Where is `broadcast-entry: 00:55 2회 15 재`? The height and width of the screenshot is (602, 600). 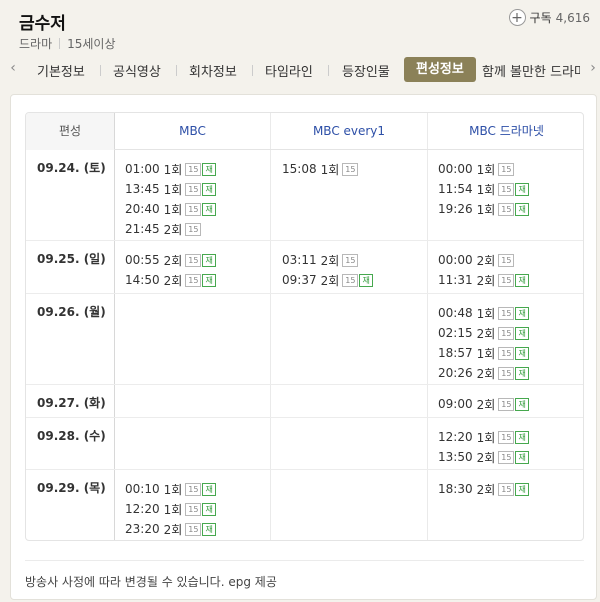 broadcast-entry: 00:55 2회 15 재 is located at coordinates (170, 260).